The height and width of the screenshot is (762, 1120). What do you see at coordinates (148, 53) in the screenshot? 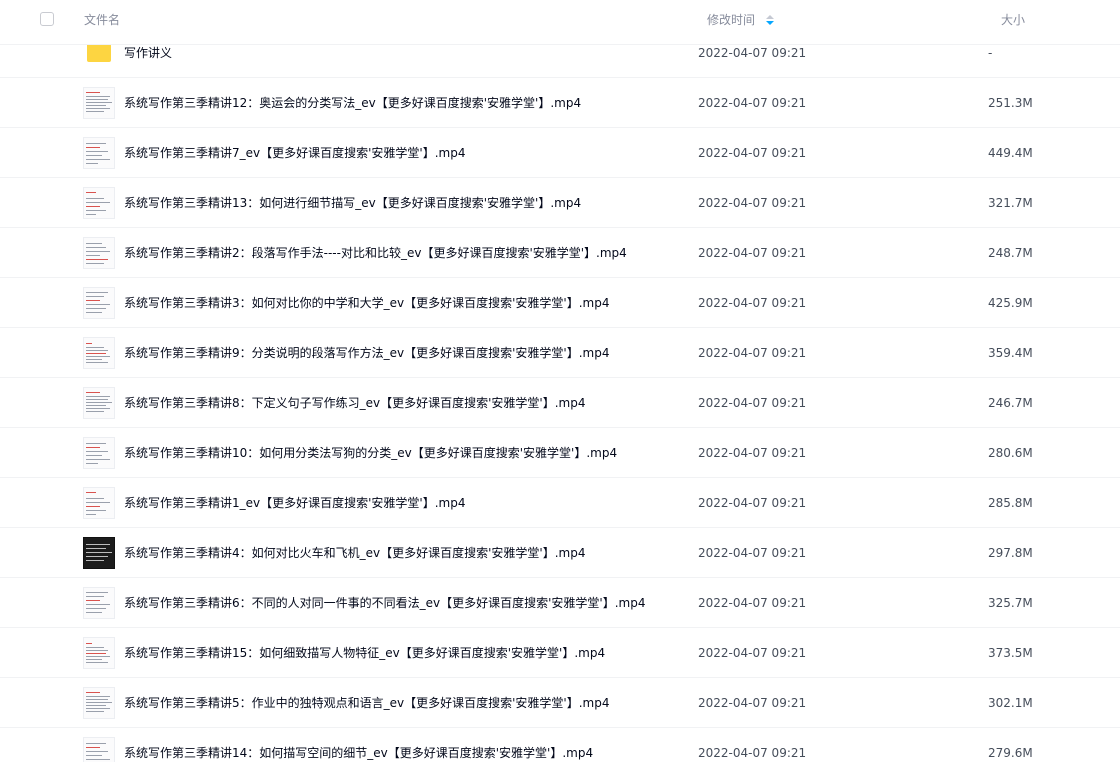
I see `file-name: 写作讲义` at bounding box center [148, 53].